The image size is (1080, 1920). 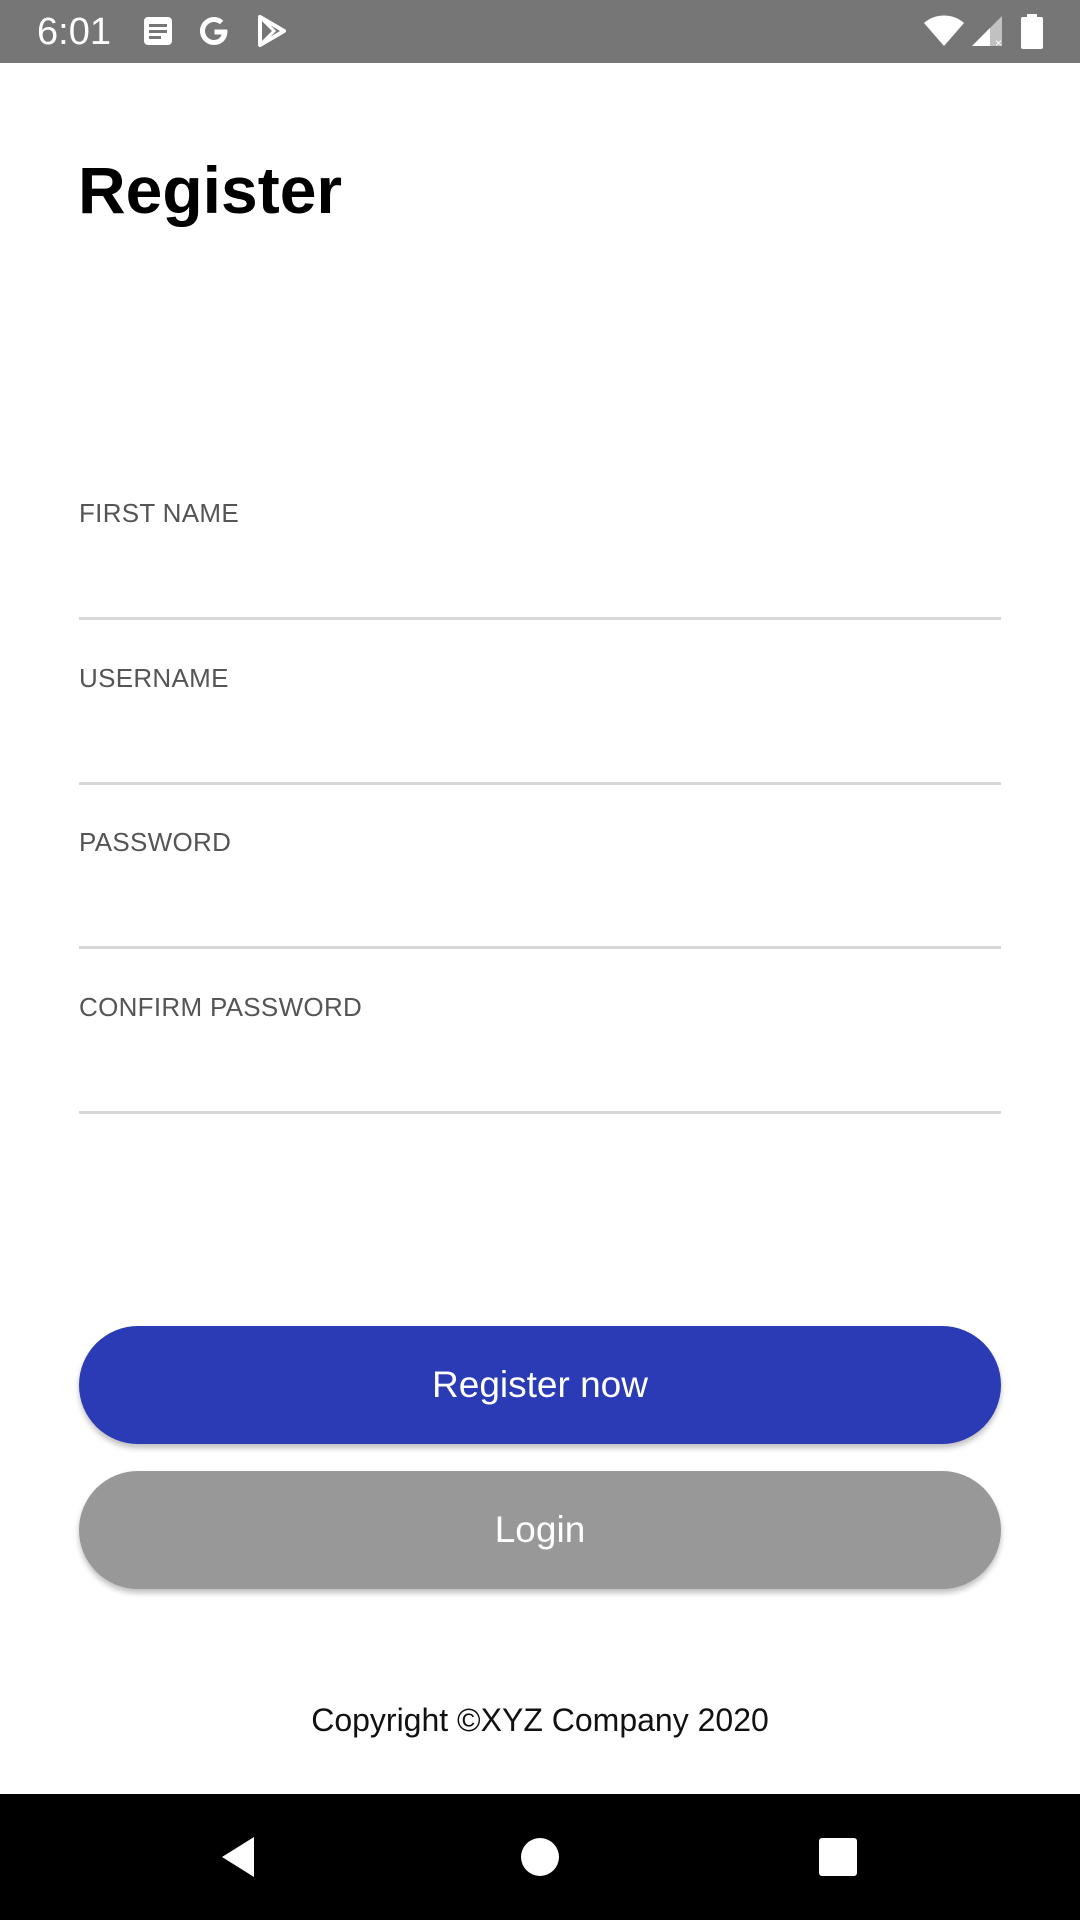 I want to click on google-icon, so click(x=214, y=31).